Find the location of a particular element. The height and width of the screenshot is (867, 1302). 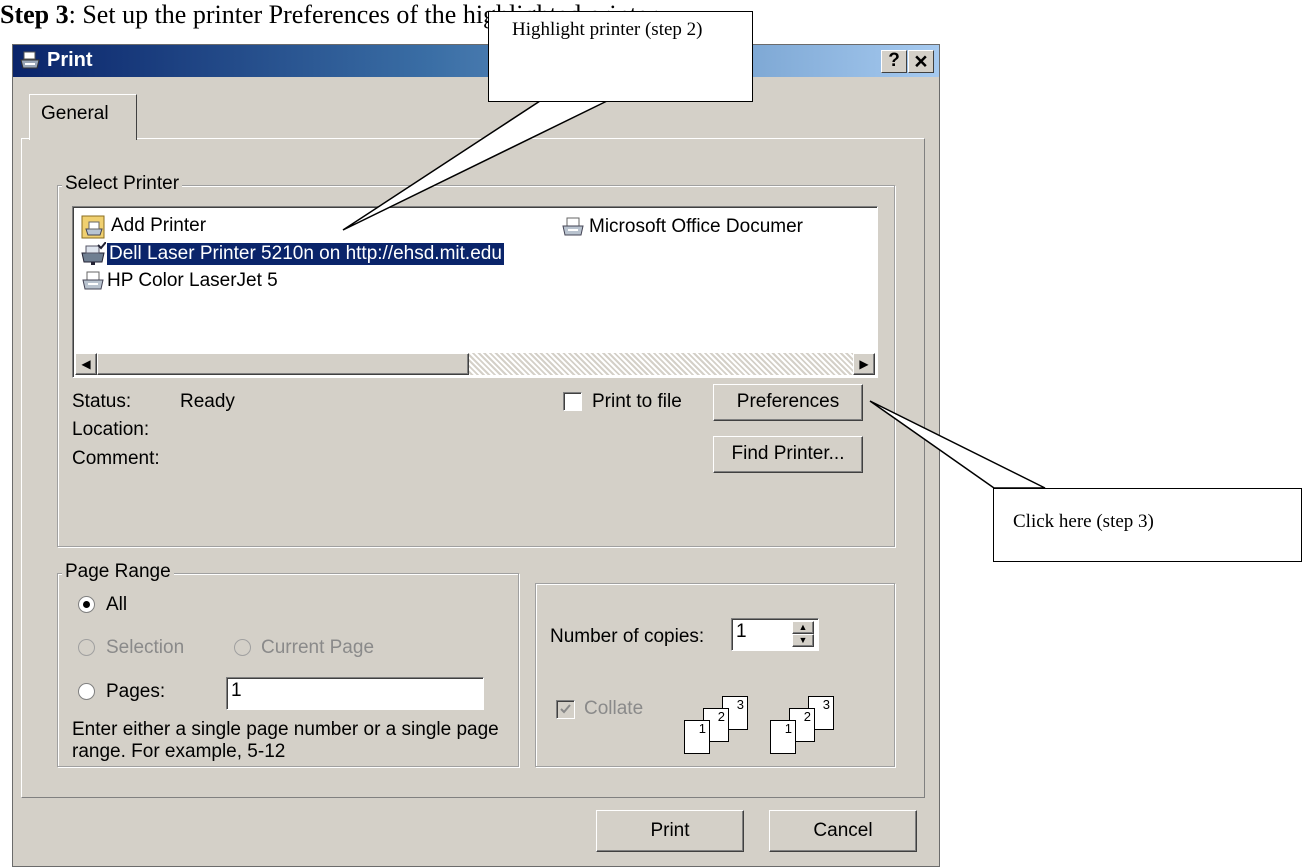

step2-callout-text: Highlight printer (step 2) is located at coordinates (607, 29).